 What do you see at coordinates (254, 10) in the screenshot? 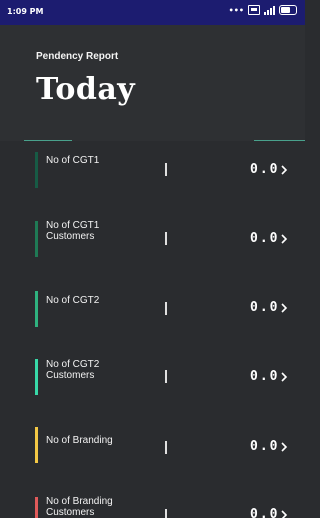
I see `sim-icon` at bounding box center [254, 10].